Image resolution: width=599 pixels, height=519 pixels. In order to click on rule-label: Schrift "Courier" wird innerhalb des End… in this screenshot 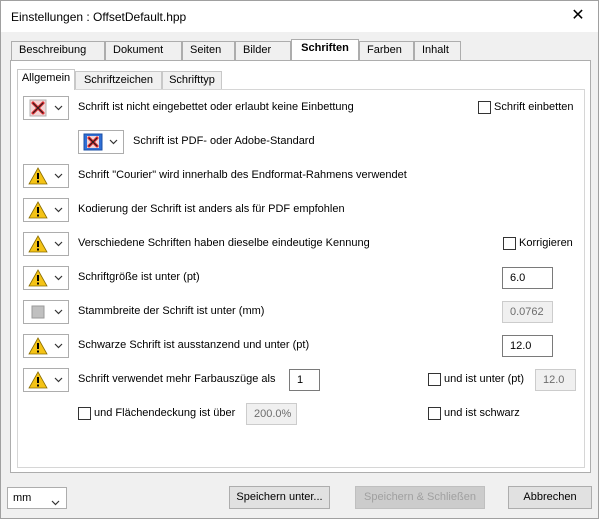, I will do `click(242, 175)`.